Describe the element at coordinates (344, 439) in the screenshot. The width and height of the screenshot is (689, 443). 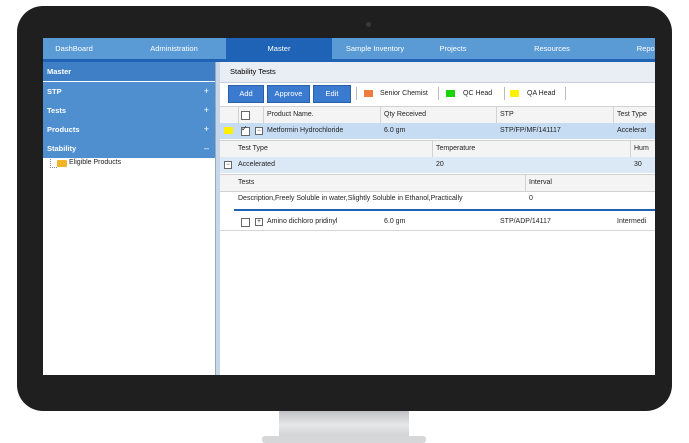
I see `monitor-base` at that location.